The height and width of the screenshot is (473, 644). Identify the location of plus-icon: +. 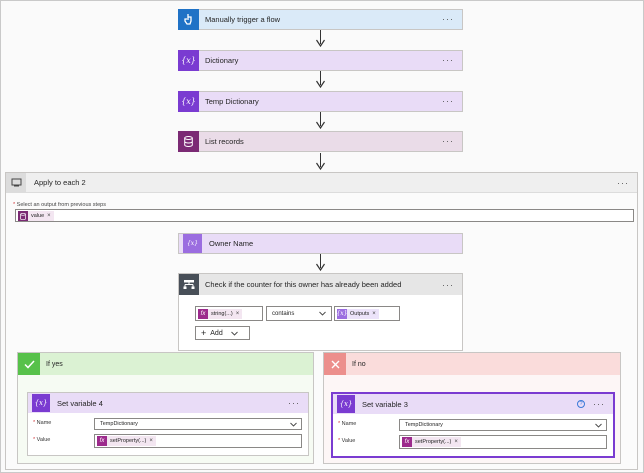
(204, 333).